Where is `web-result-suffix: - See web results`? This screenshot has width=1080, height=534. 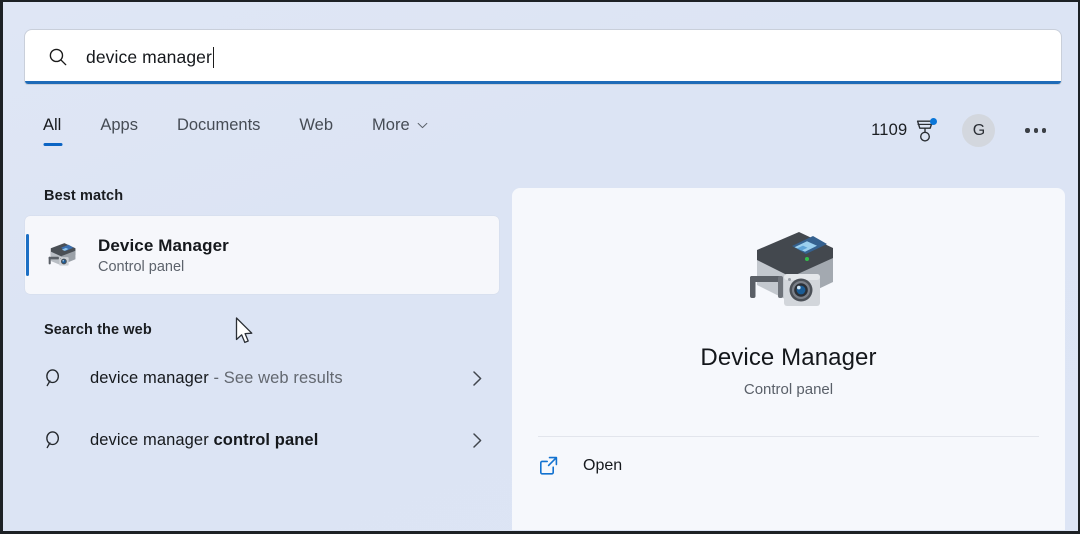
web-result-suffix: - See web results is located at coordinates (275, 377).